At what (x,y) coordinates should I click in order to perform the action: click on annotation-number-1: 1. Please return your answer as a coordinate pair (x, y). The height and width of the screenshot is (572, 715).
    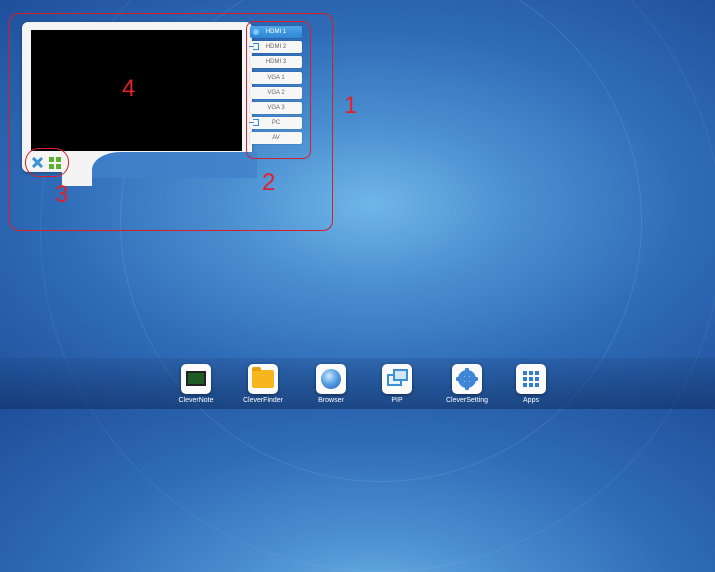
    Looking at the image, I should click on (351, 105).